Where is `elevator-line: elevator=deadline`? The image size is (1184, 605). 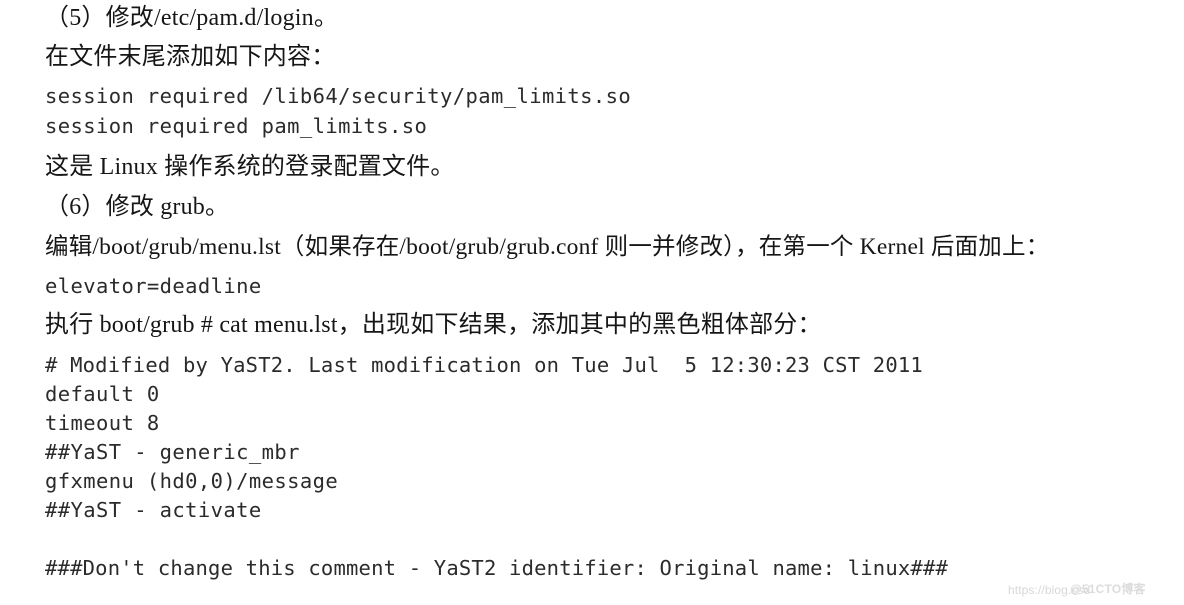
elevator-line: elevator=deadline is located at coordinates (153, 286).